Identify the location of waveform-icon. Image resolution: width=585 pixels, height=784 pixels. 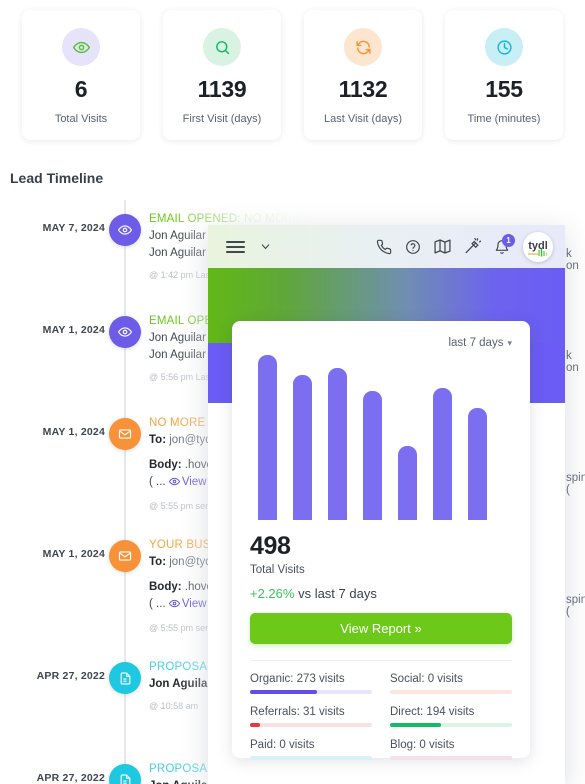
(538, 252).